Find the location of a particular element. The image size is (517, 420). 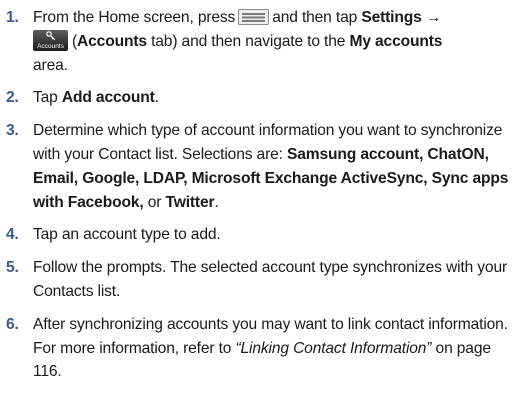

step-number: 2. is located at coordinates (12, 98).